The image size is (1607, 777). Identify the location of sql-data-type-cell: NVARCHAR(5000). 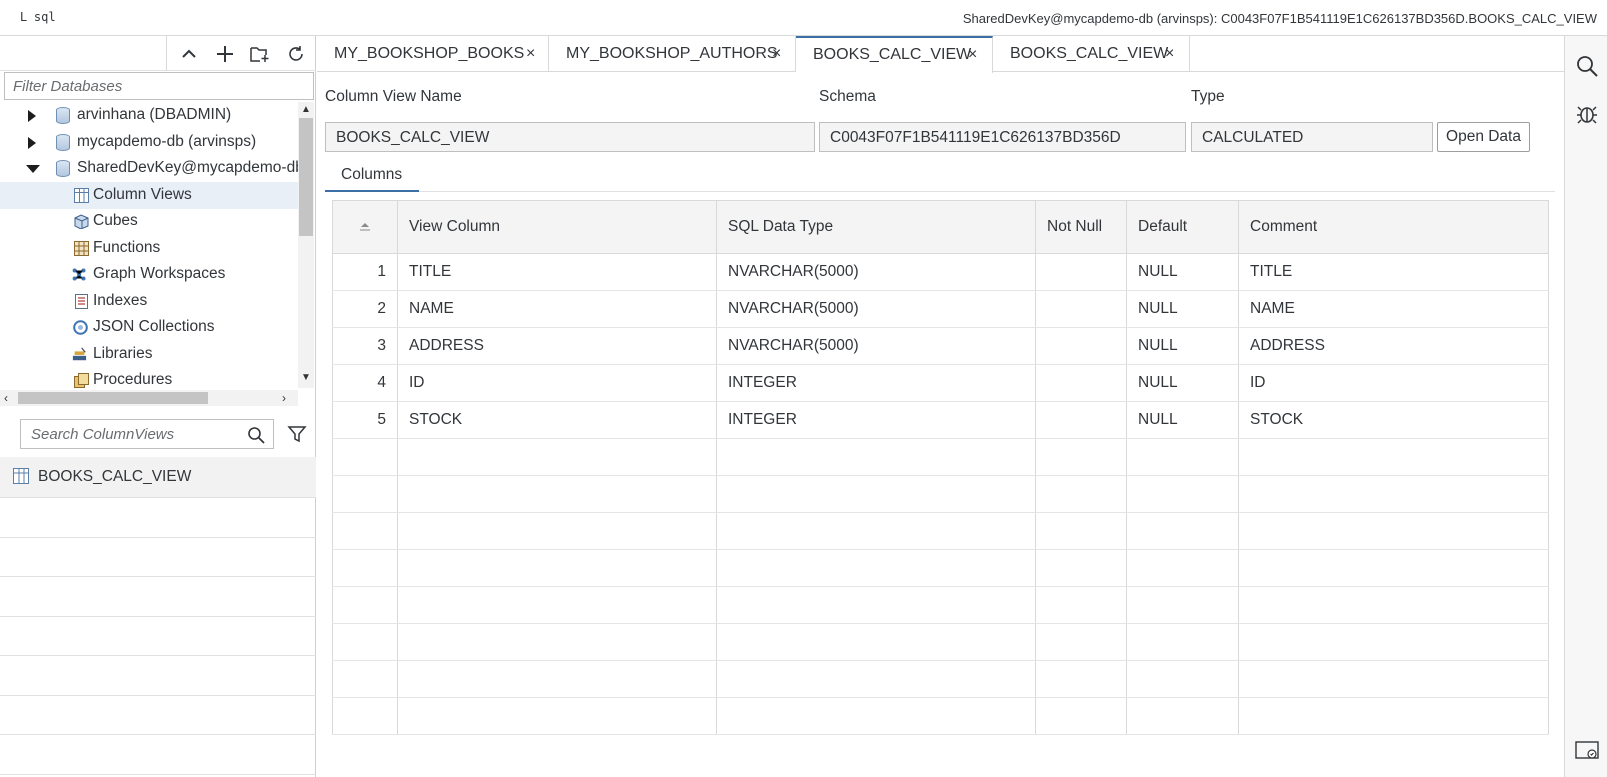
(876, 346).